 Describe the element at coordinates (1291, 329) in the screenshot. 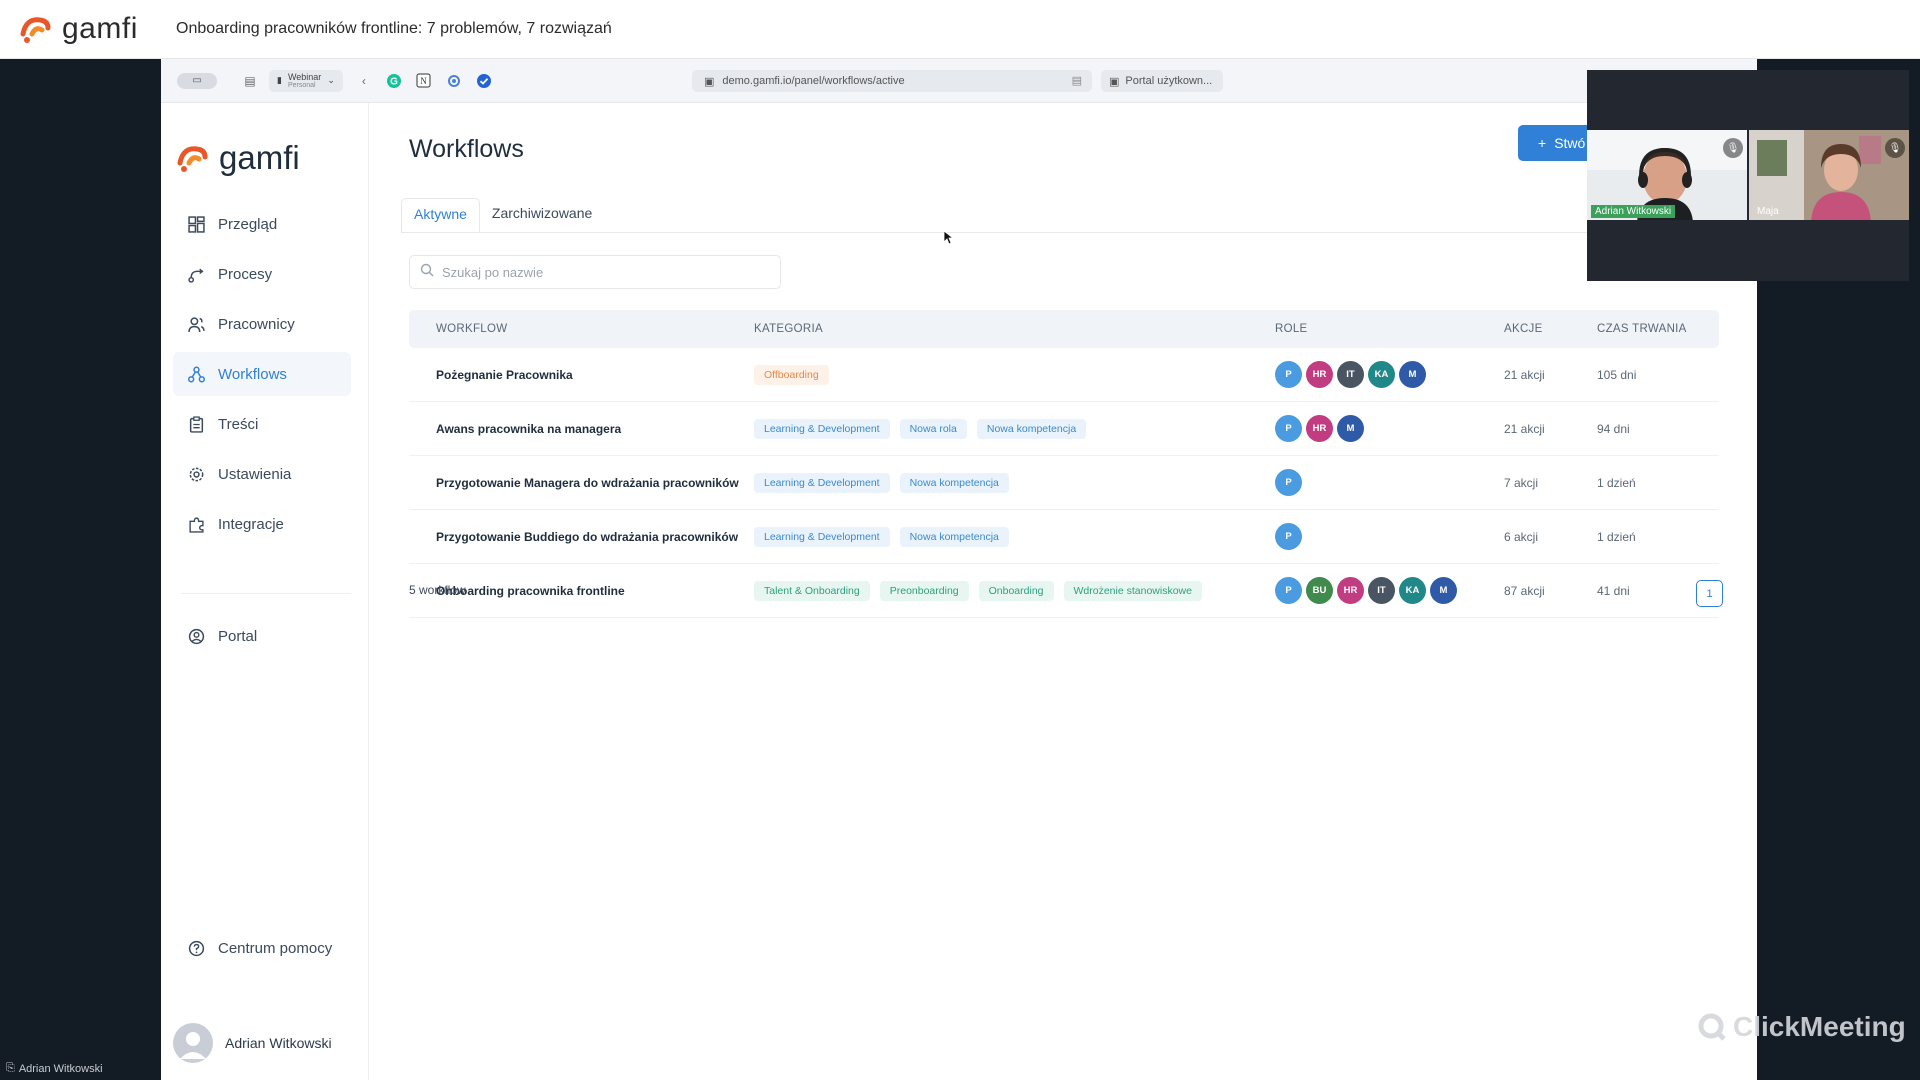

I see `column-header-role: ROLE` at that location.